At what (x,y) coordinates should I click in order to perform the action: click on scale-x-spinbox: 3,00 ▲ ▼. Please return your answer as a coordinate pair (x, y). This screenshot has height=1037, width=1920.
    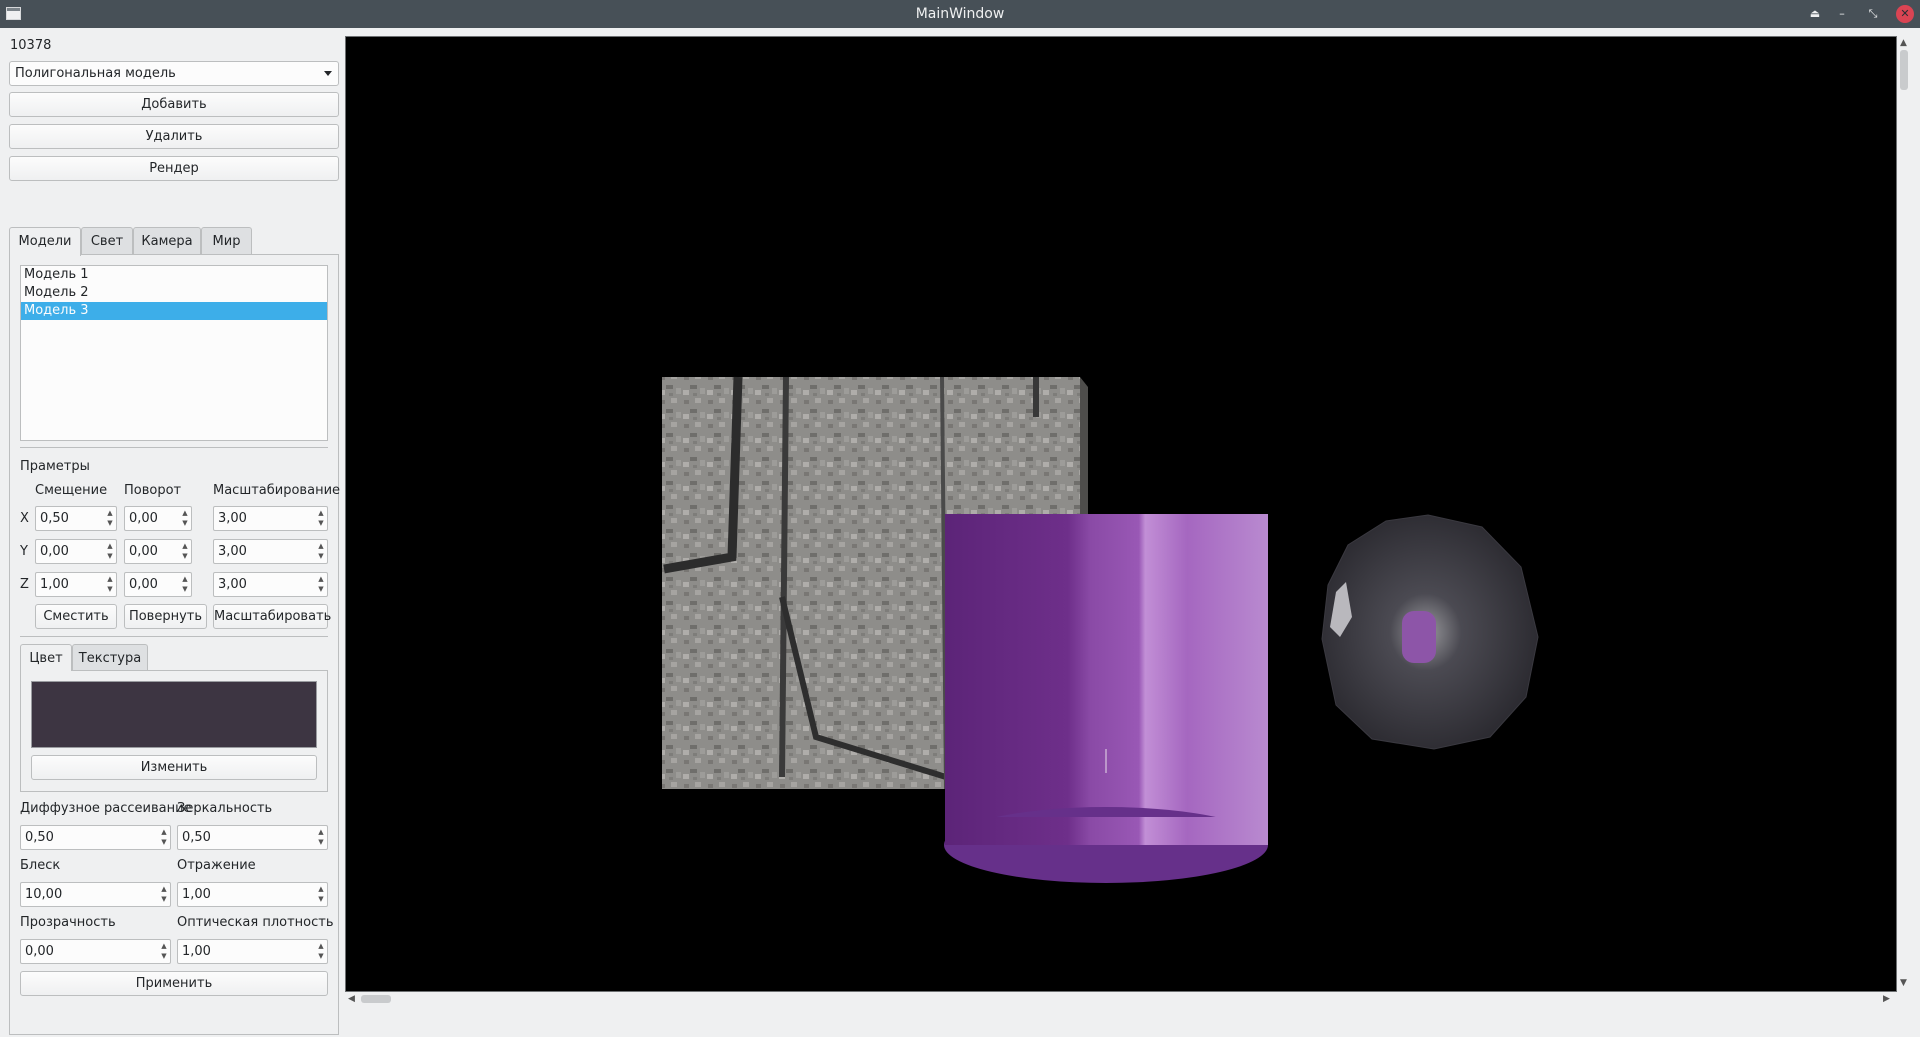
    Looking at the image, I should click on (270, 518).